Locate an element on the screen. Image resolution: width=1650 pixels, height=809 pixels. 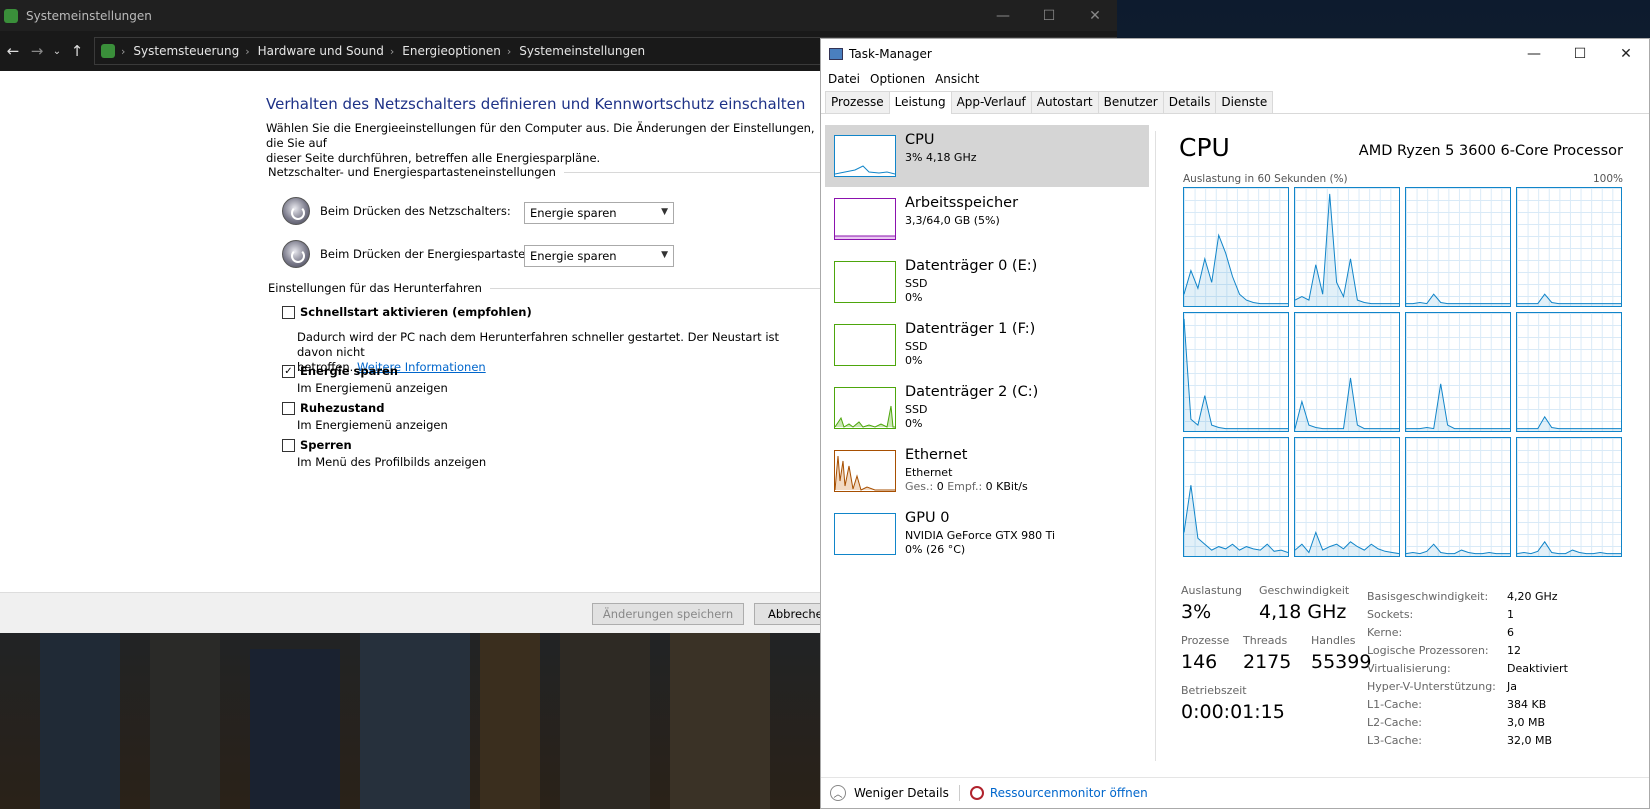
sleep-button-select: Energie sparen ▼ is located at coordinates (599, 256).